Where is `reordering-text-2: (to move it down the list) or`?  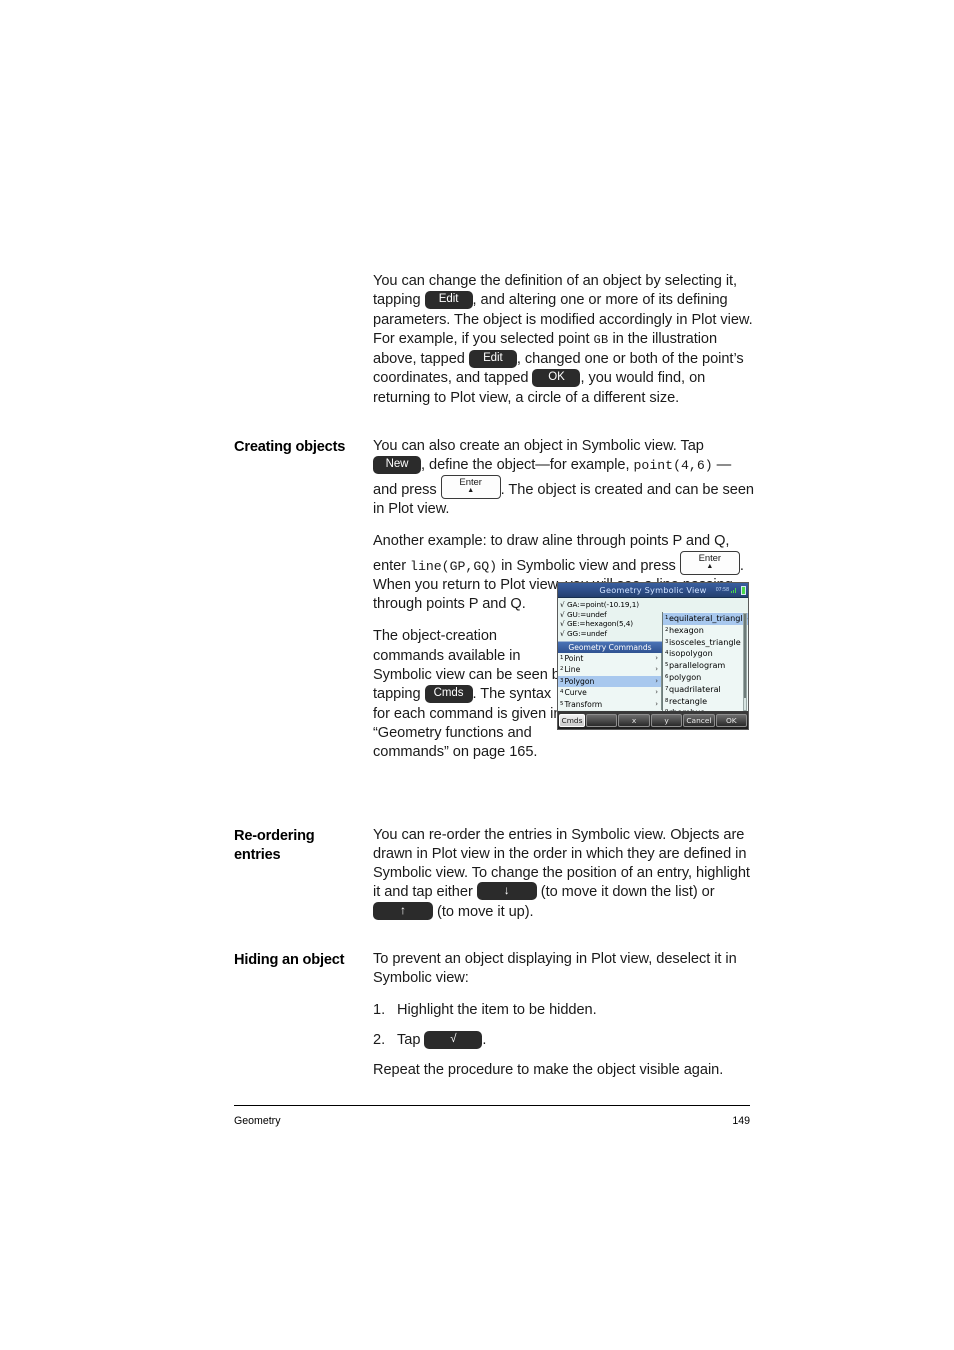
reordering-text-2: (to move it down the list) or is located at coordinates (625, 892).